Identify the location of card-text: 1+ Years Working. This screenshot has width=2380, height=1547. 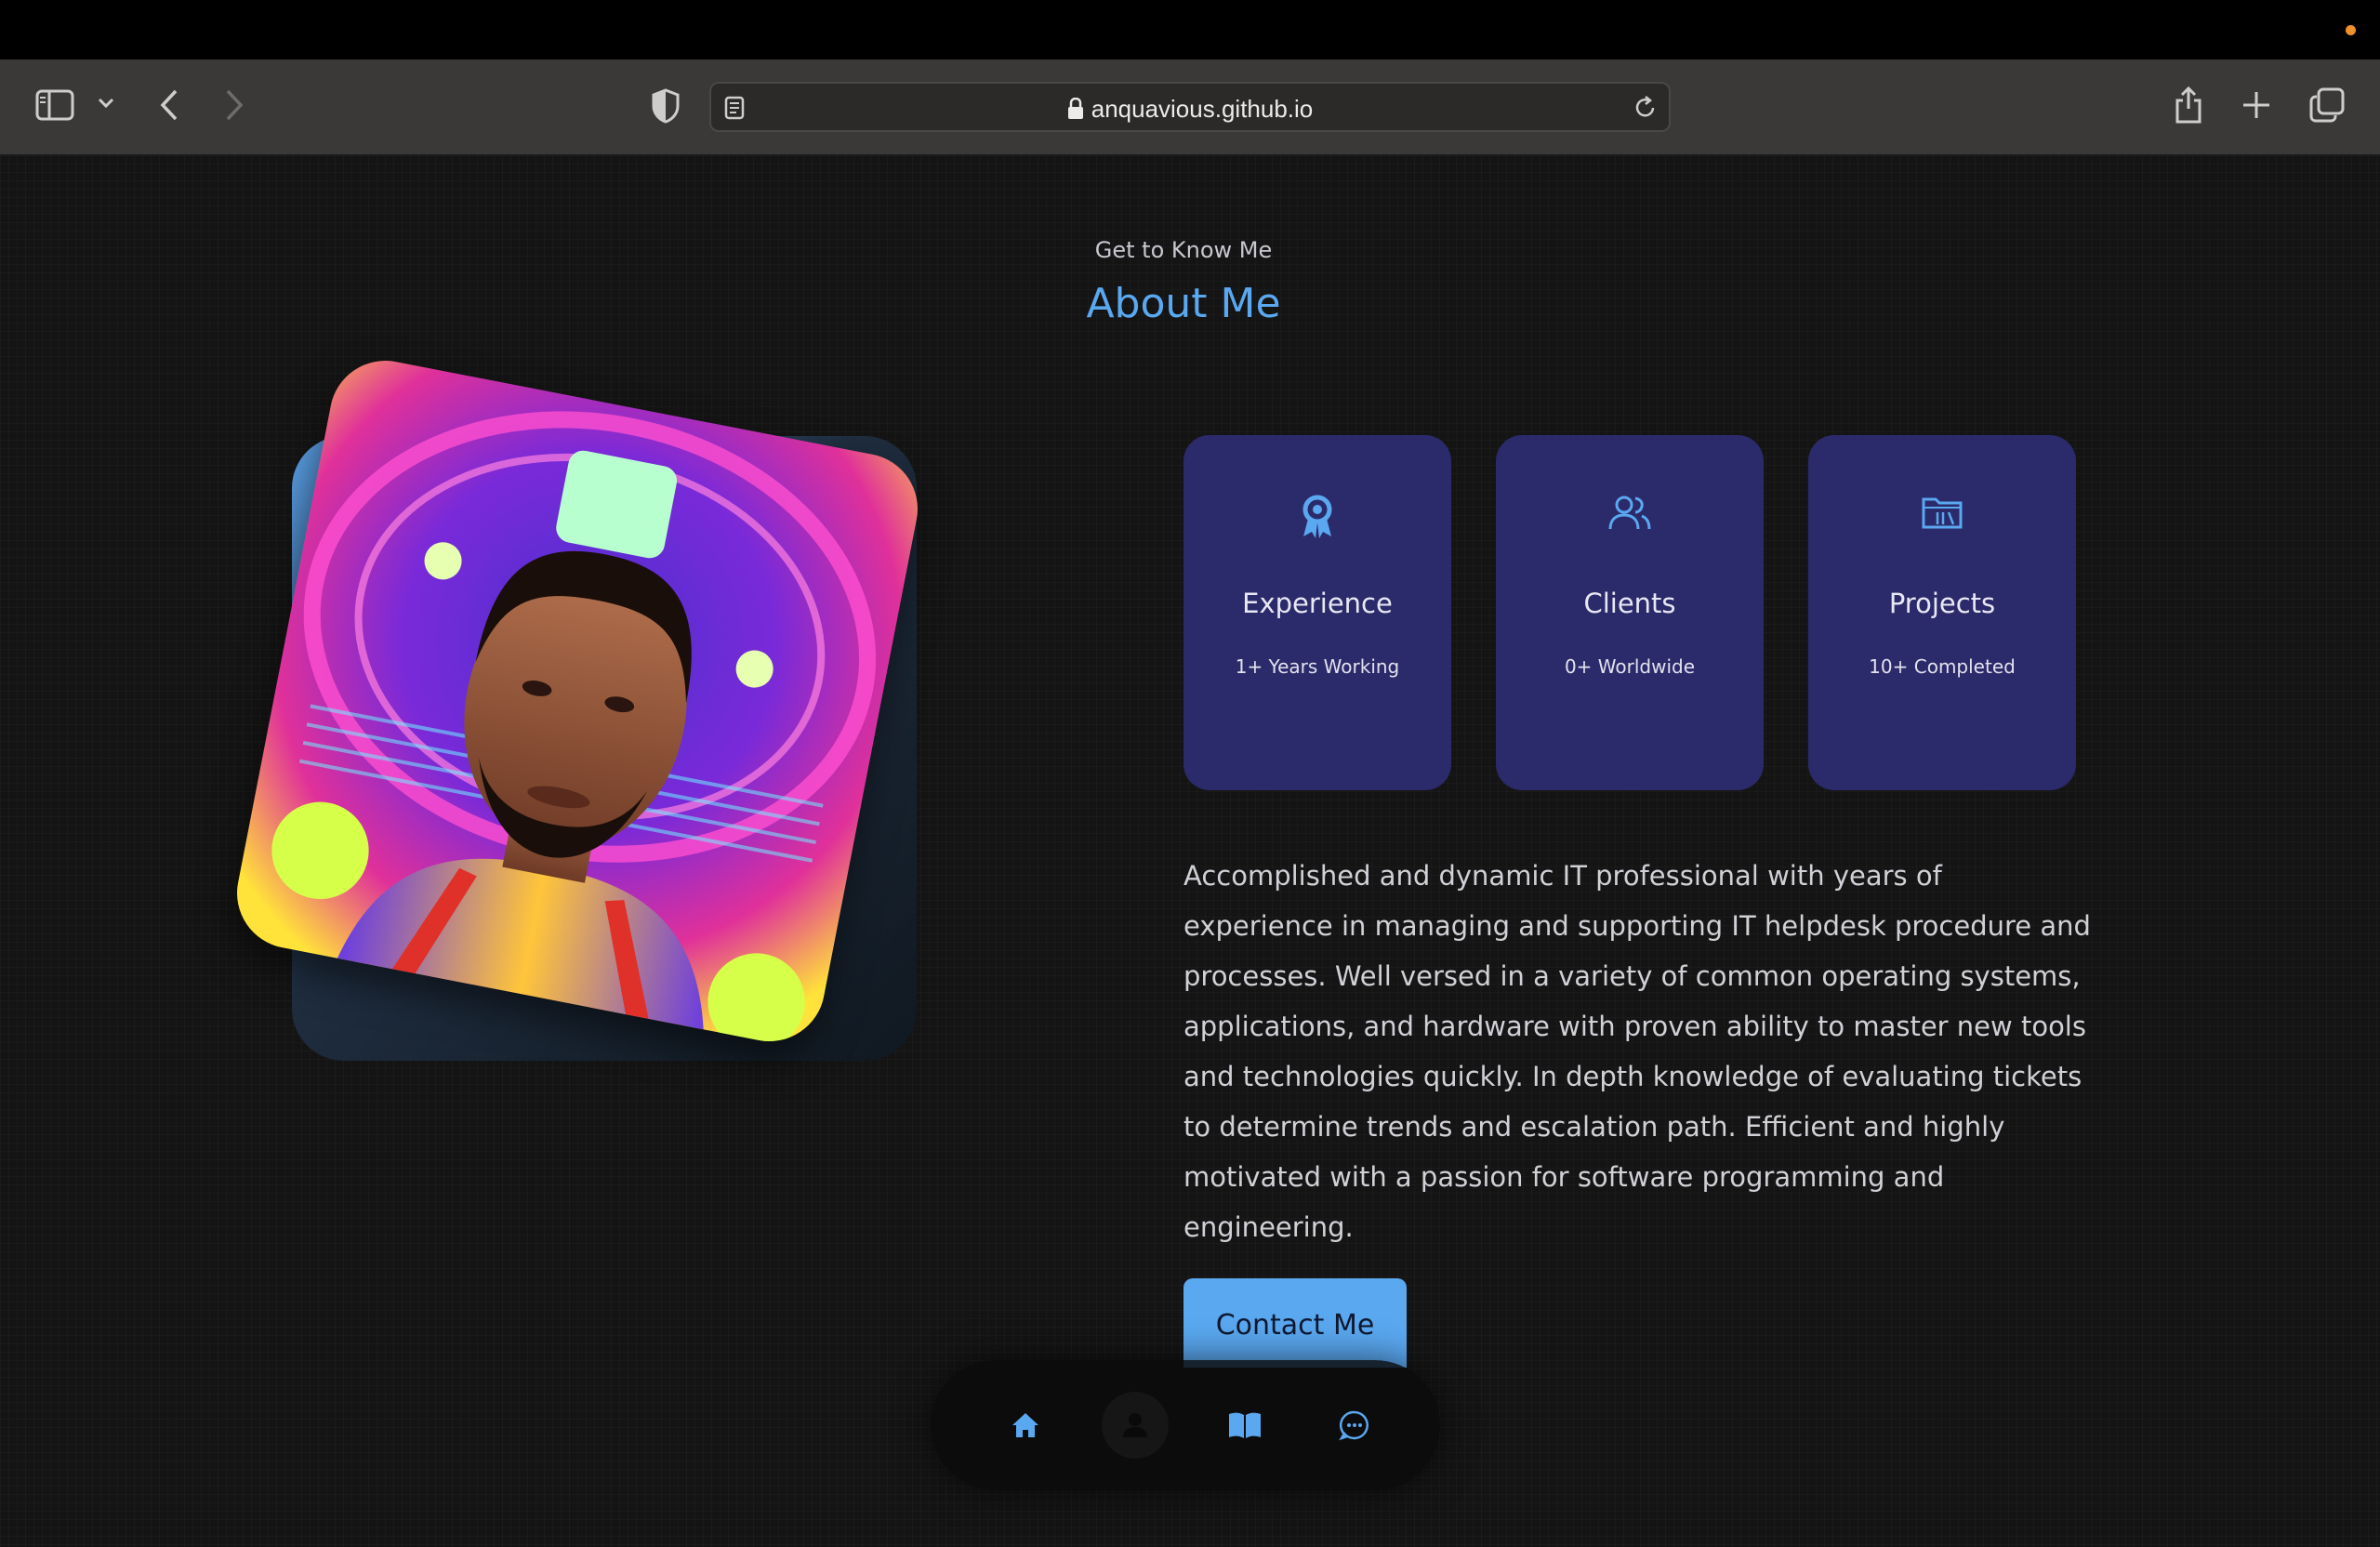
(1317, 666).